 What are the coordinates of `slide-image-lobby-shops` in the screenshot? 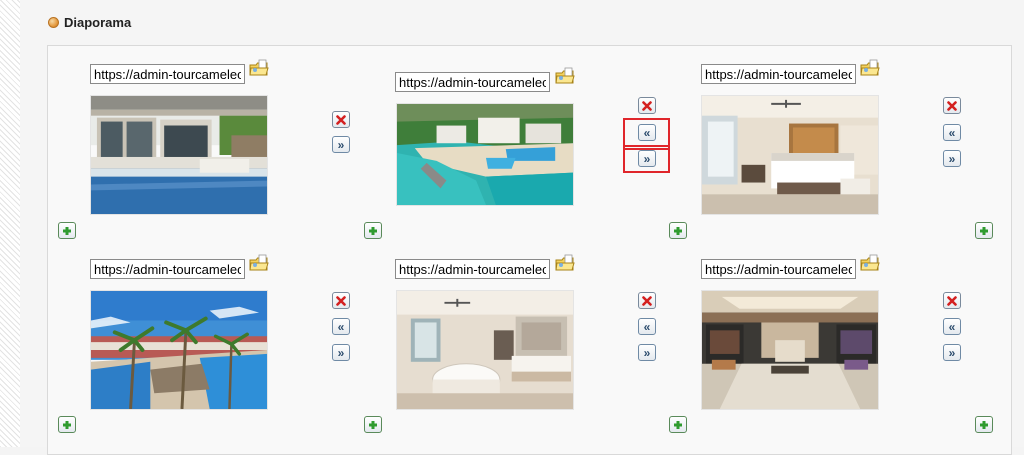 It's located at (790, 350).